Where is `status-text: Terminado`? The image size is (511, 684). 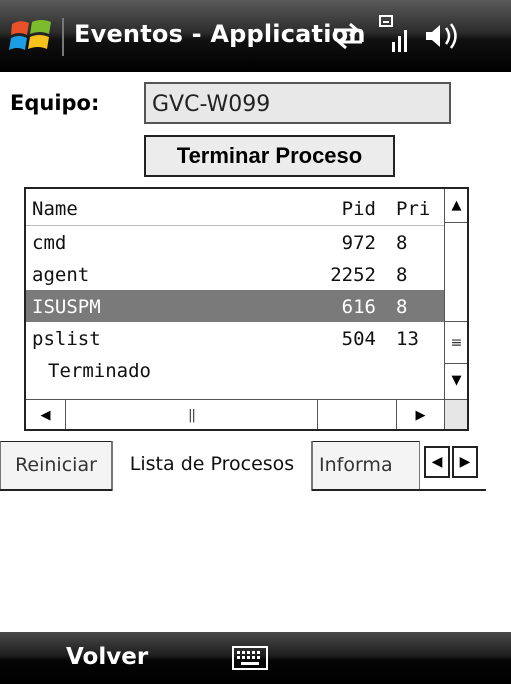
status-text: Terminado is located at coordinates (99, 371).